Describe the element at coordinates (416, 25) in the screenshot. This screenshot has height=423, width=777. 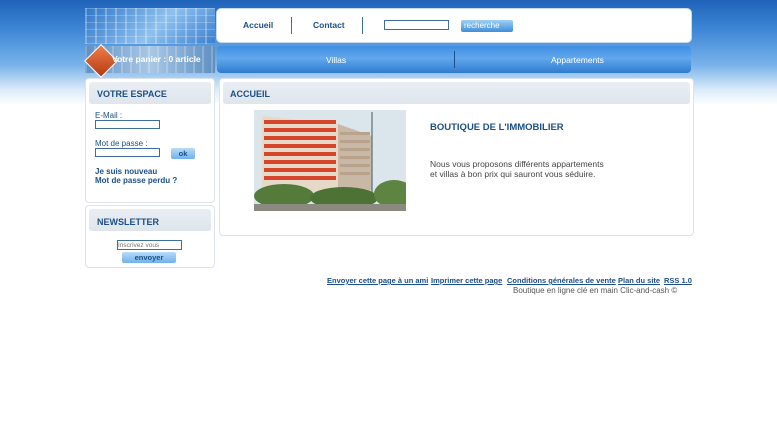
I see `search-input` at that location.